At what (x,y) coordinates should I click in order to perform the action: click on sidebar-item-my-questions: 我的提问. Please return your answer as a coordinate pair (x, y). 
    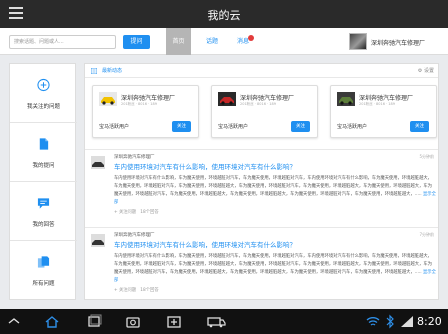
    Looking at the image, I should click on (43, 152).